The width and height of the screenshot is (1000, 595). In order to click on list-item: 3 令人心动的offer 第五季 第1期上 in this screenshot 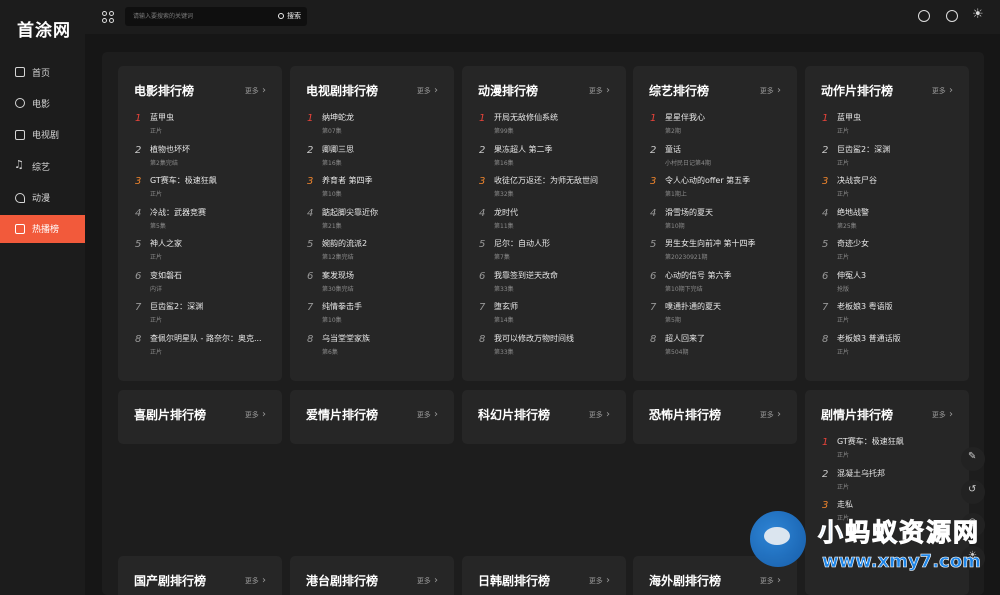, I will do `click(718, 191)`.